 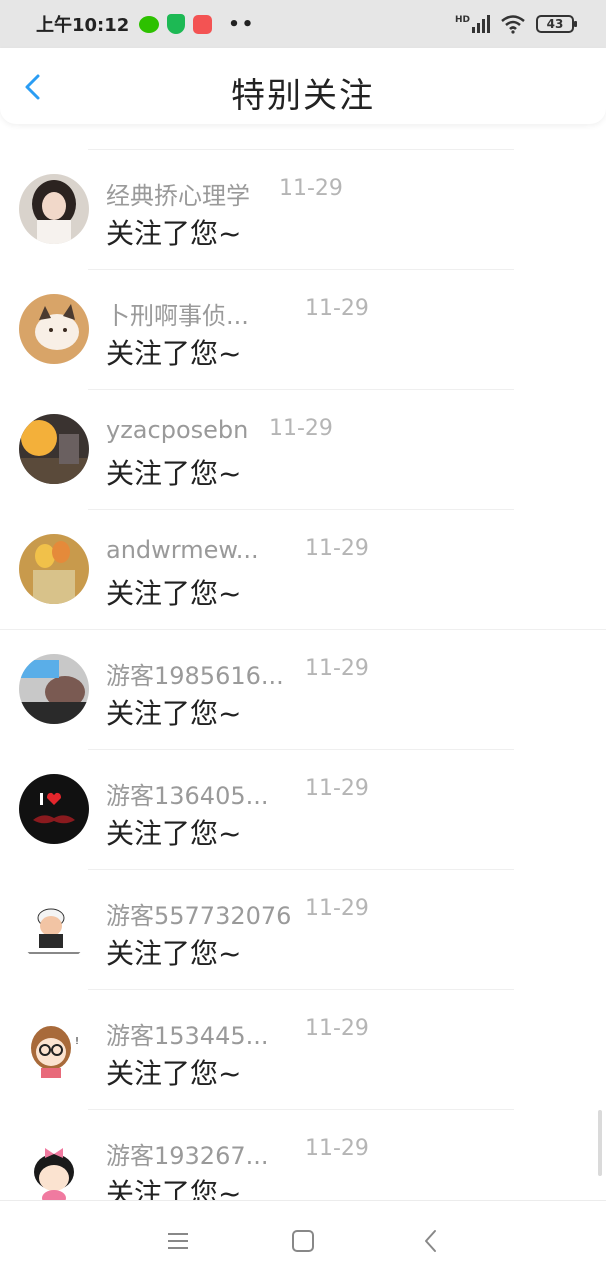 I want to click on sunset-photo-avatar, so click(x=54, y=449).